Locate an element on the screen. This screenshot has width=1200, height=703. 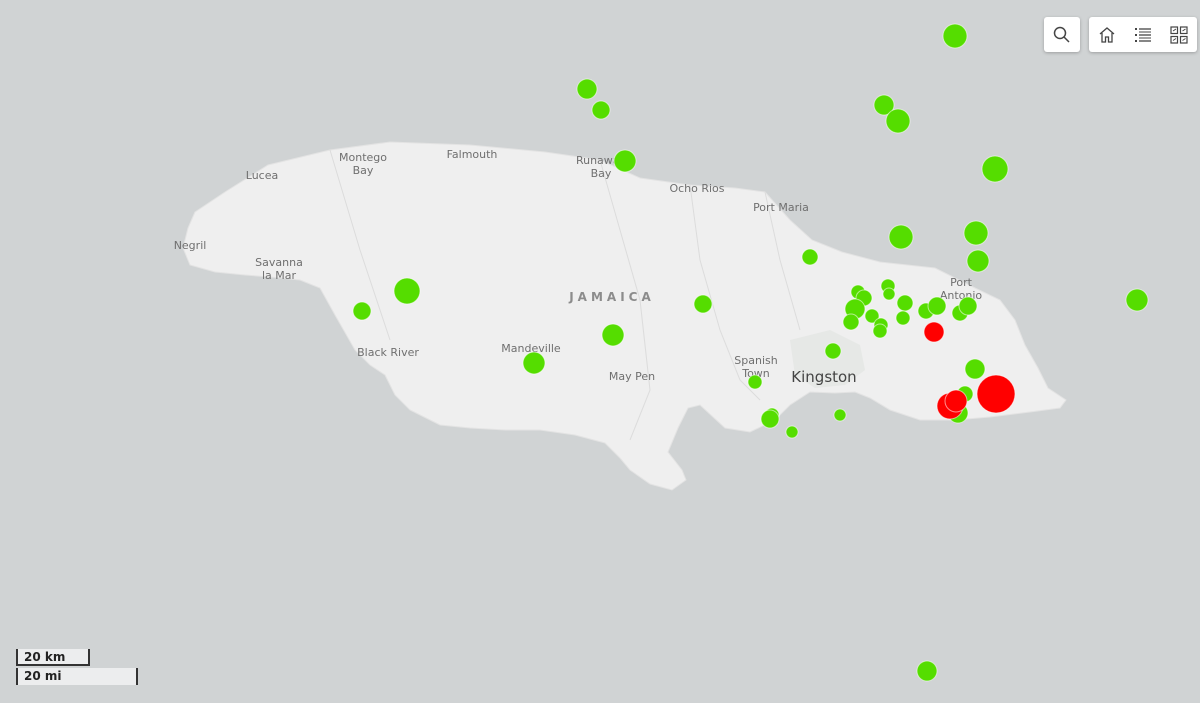
legend-button is located at coordinates (1143, 34).